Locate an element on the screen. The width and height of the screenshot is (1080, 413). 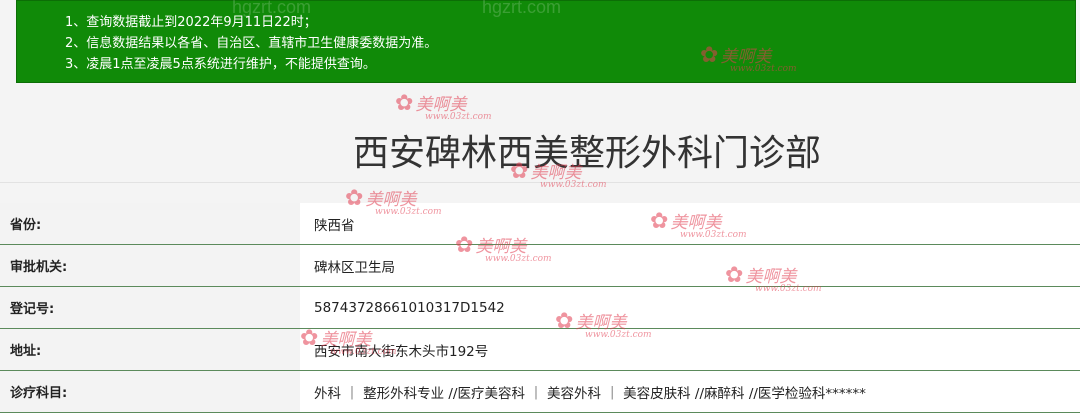
page-title: 西安碑林西美整形外科门诊部 is located at coordinates (586, 153).